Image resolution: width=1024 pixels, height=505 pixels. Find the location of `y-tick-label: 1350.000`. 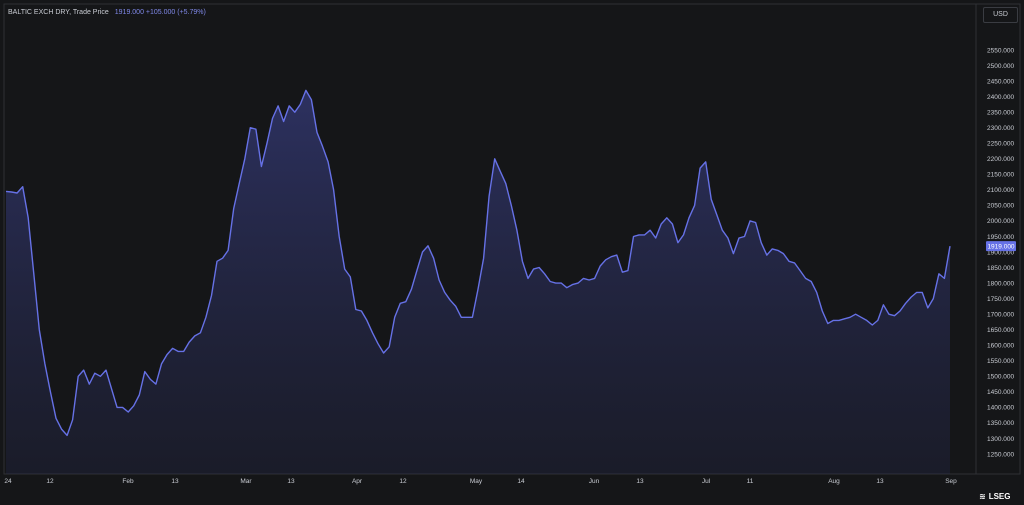

y-tick-label: 1350.000 is located at coordinates (1000, 423).